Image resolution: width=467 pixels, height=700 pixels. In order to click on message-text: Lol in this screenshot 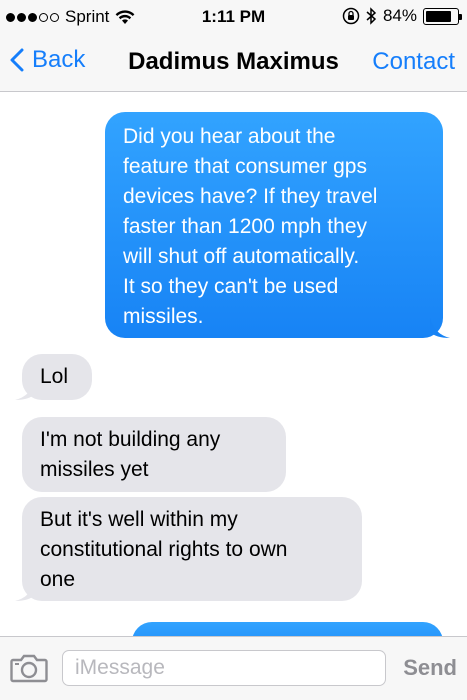, I will do `click(54, 376)`.